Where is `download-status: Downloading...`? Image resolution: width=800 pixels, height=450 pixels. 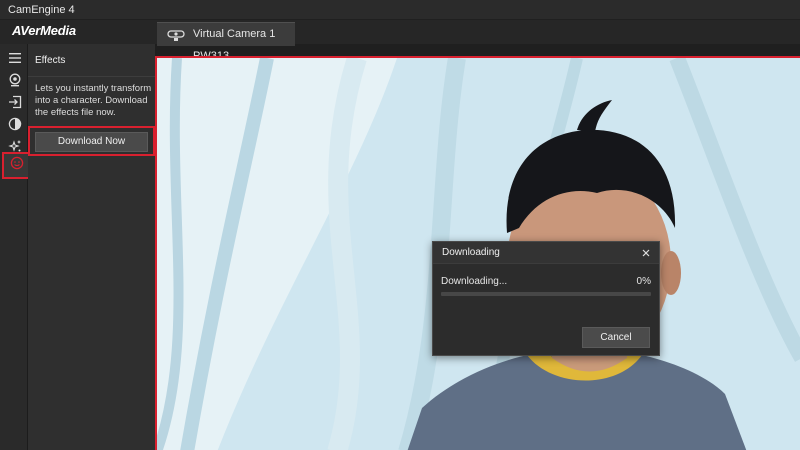 download-status: Downloading... is located at coordinates (474, 281).